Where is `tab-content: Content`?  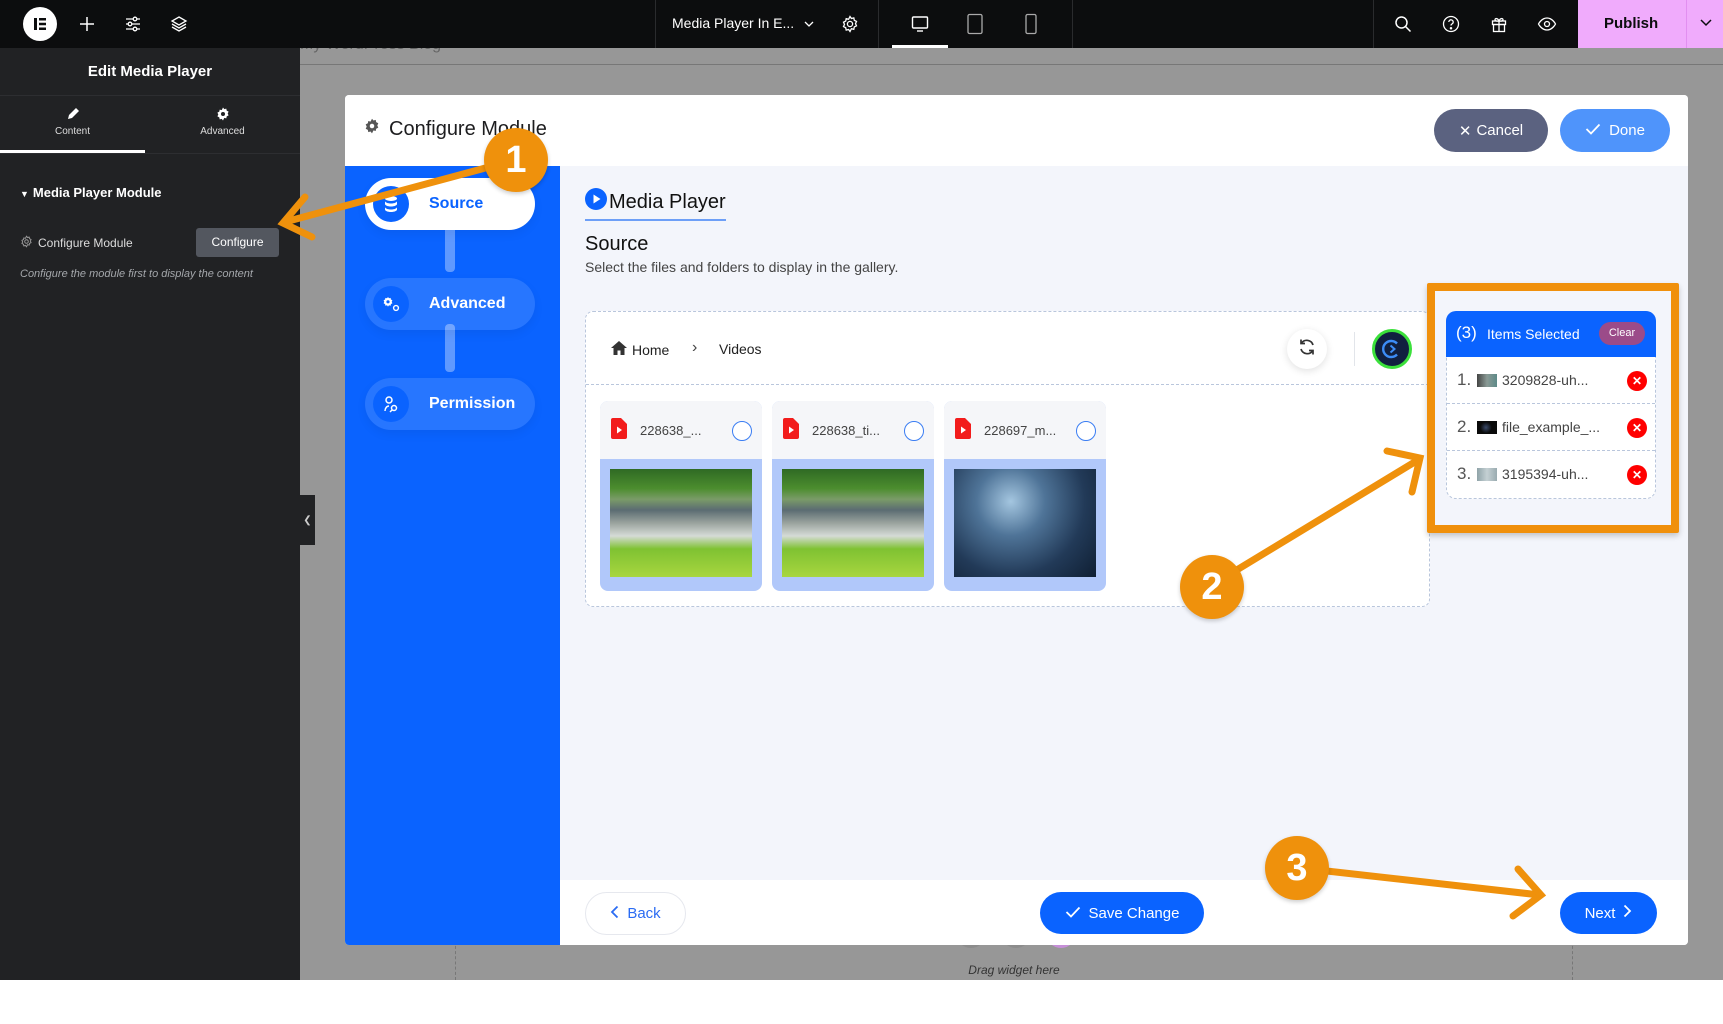
tab-content: Content is located at coordinates (72, 121).